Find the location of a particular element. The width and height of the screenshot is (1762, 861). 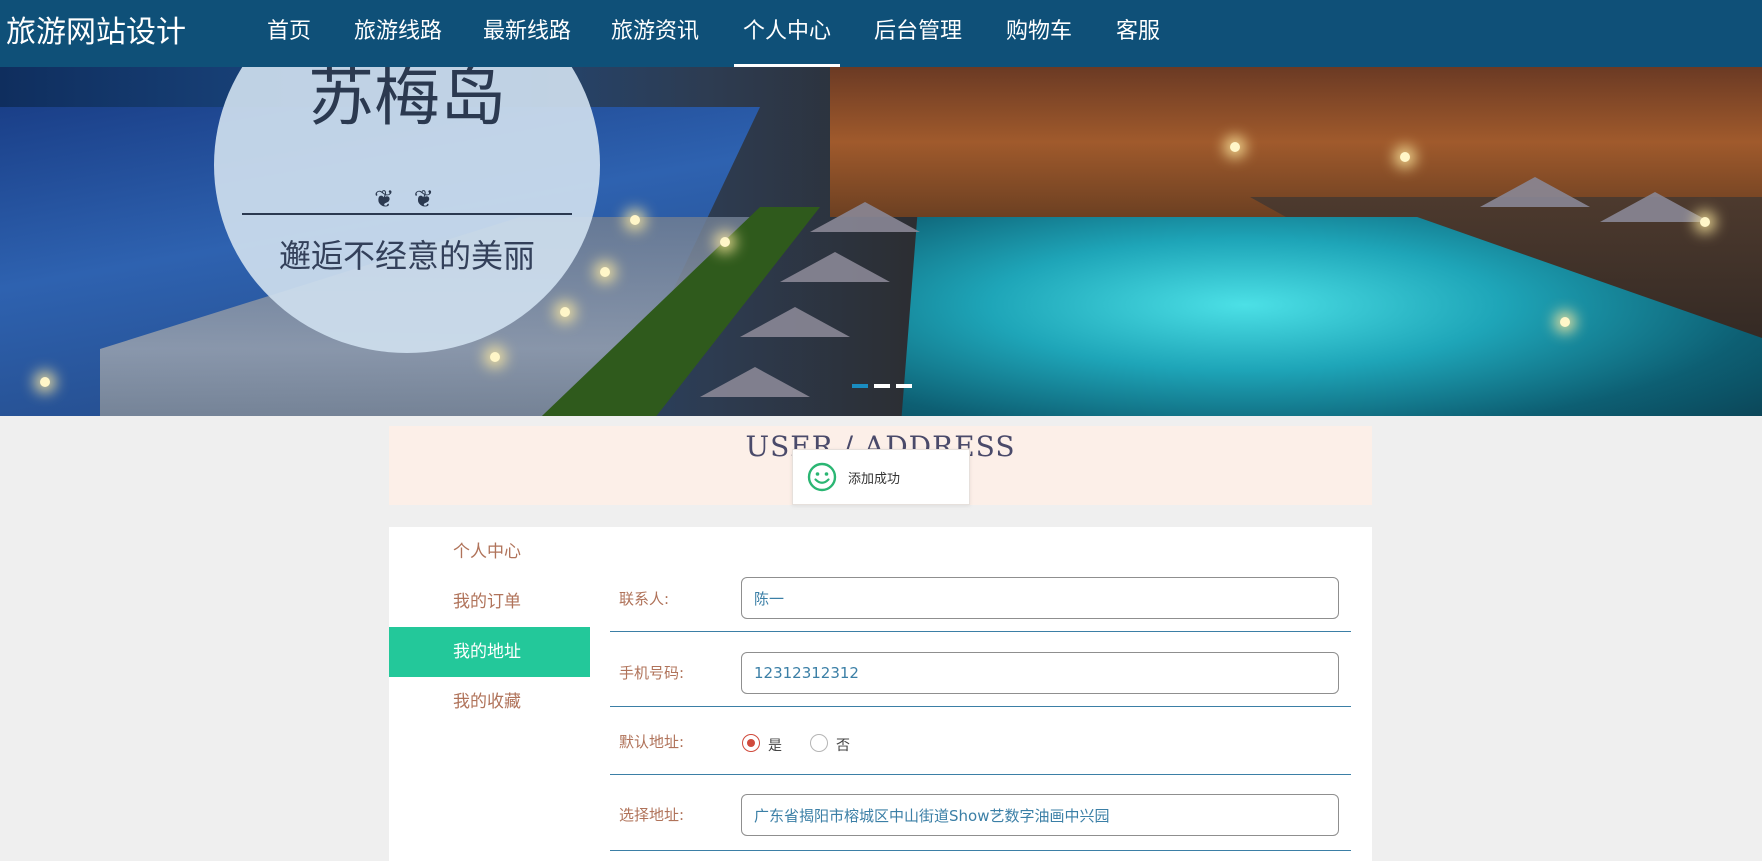

success-toast: 添加成功 is located at coordinates (881, 477).